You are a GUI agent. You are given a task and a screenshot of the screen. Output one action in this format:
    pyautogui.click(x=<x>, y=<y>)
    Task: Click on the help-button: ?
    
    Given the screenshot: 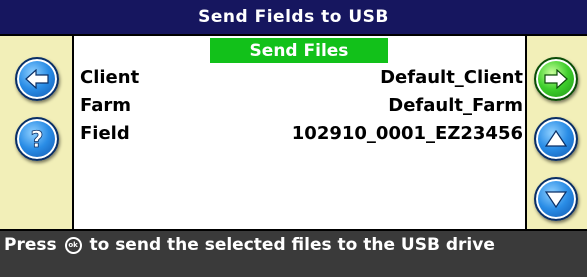 What is the action you would take?
    pyautogui.click(x=37, y=139)
    